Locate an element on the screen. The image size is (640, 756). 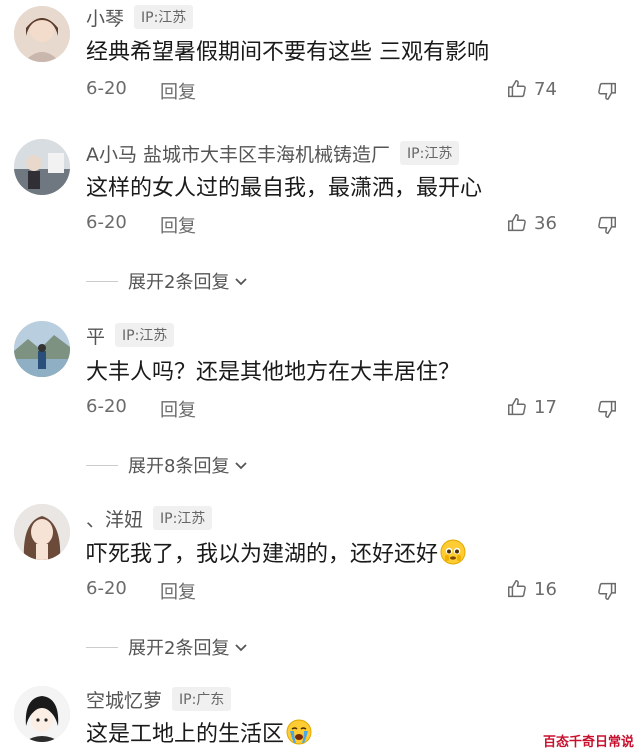
like-count: 36 is located at coordinates (545, 223).